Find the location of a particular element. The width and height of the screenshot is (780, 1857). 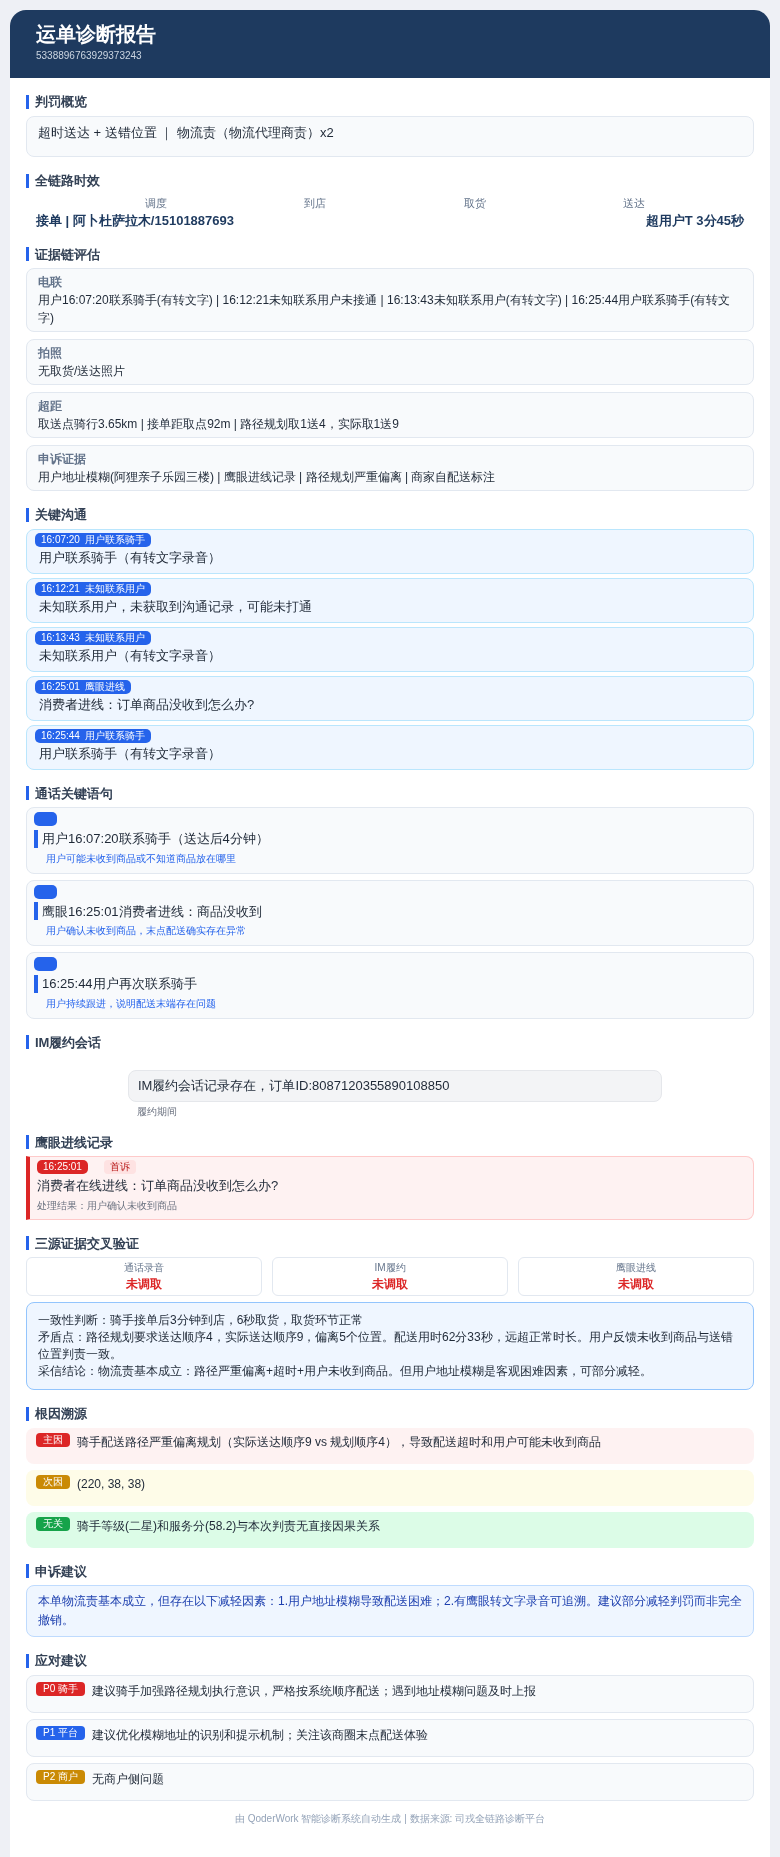

action-text: 建议优化模糊地址的识别和提示机制；关注该商圈末点配送体验 is located at coordinates (260, 1735).